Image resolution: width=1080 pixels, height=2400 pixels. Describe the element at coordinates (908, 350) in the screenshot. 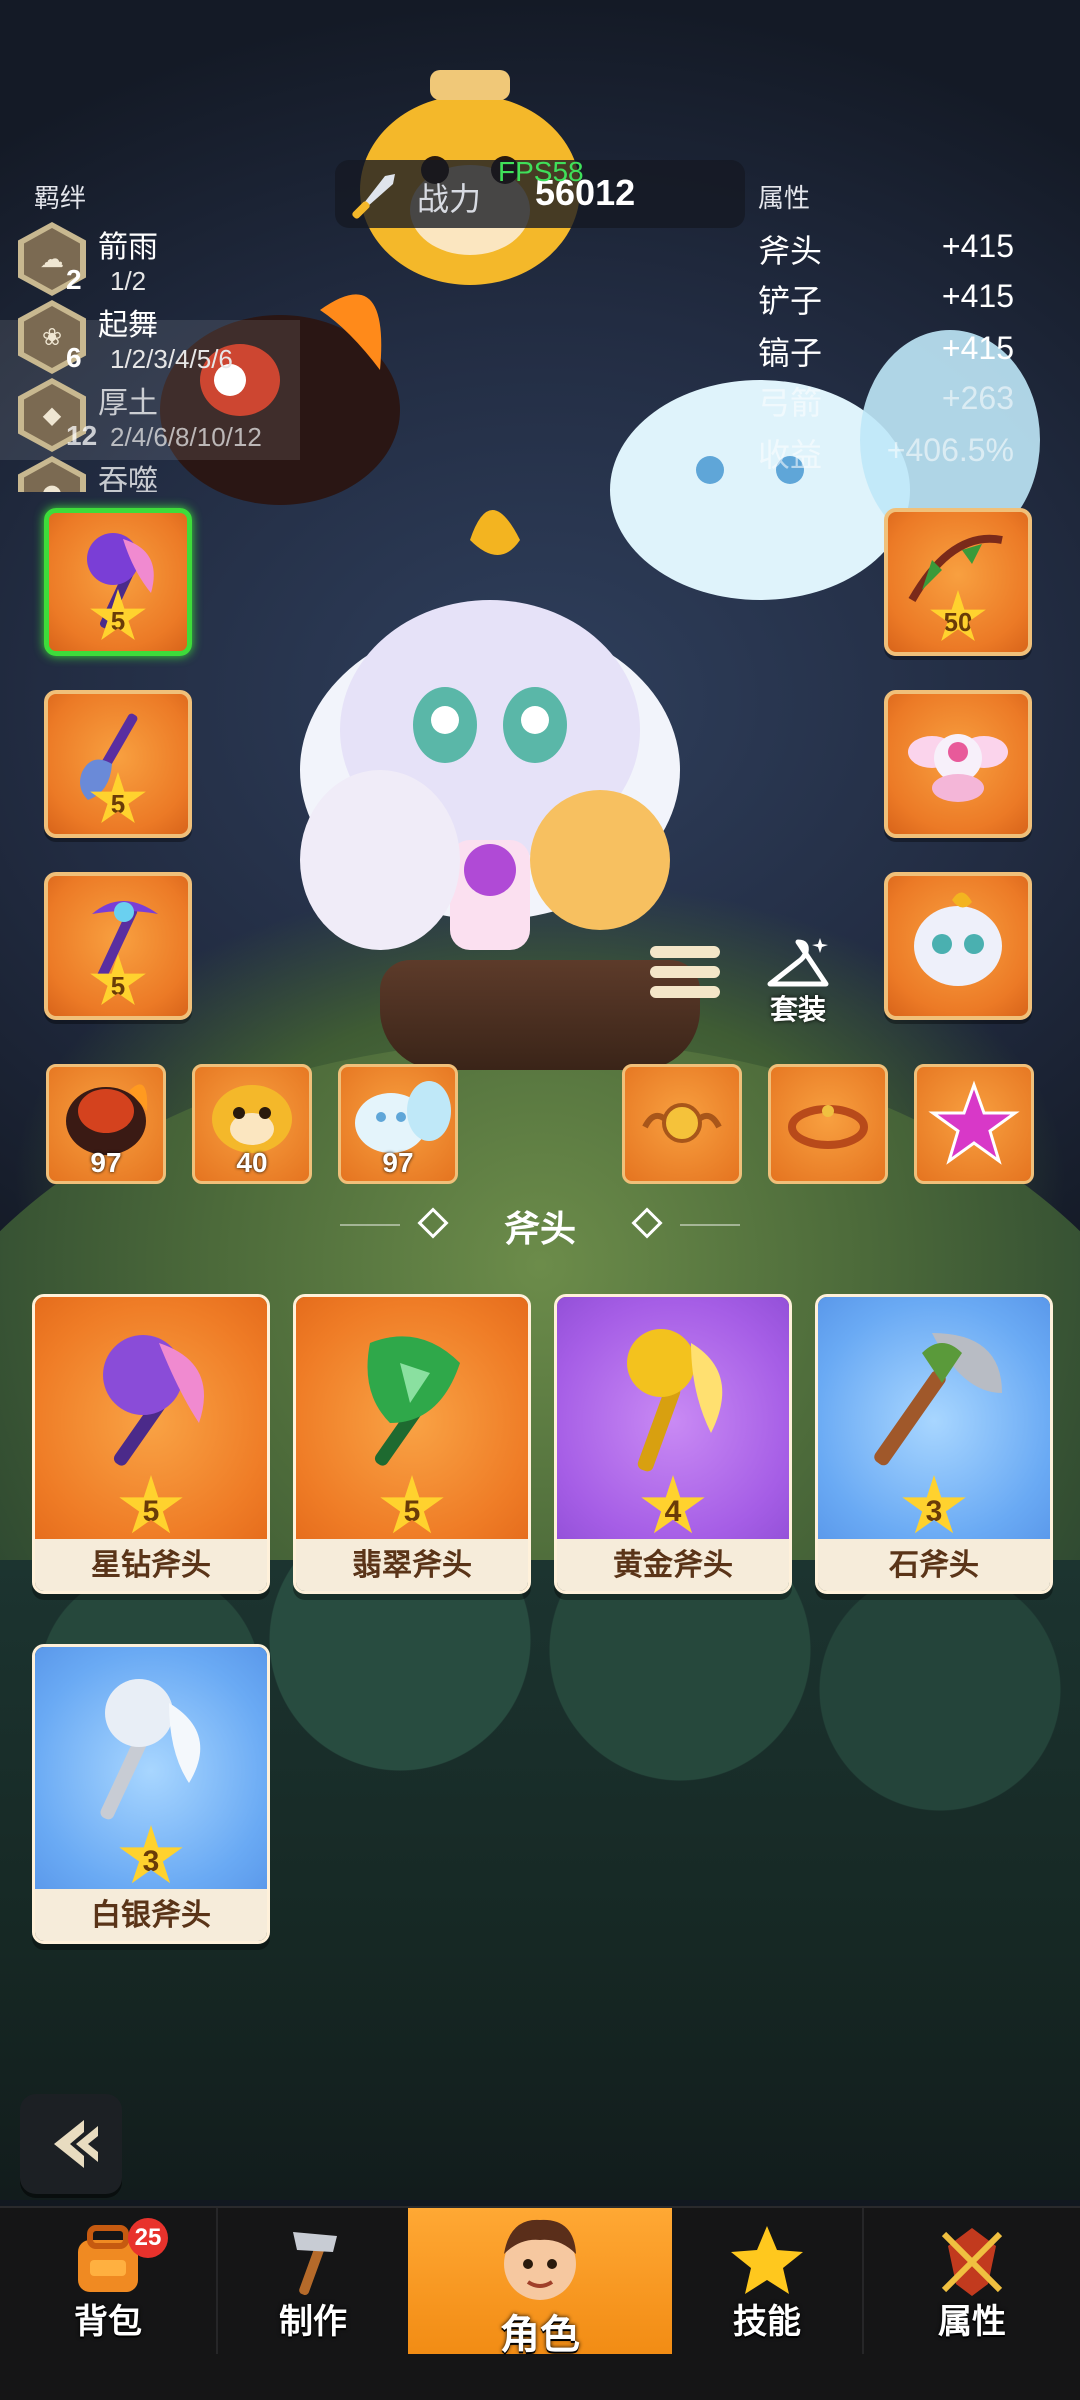

I see `attribute-row: 镐子 +415` at that location.